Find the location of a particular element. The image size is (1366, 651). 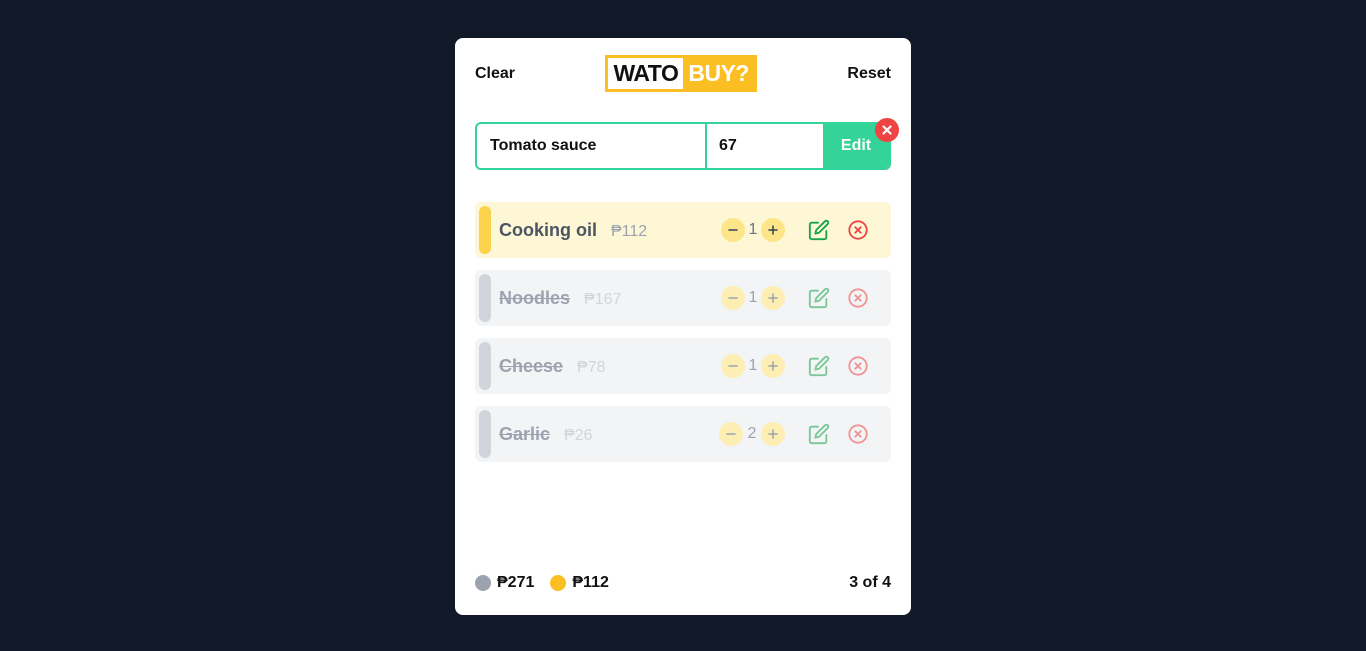

pending-total: ₱112 is located at coordinates (579, 583).